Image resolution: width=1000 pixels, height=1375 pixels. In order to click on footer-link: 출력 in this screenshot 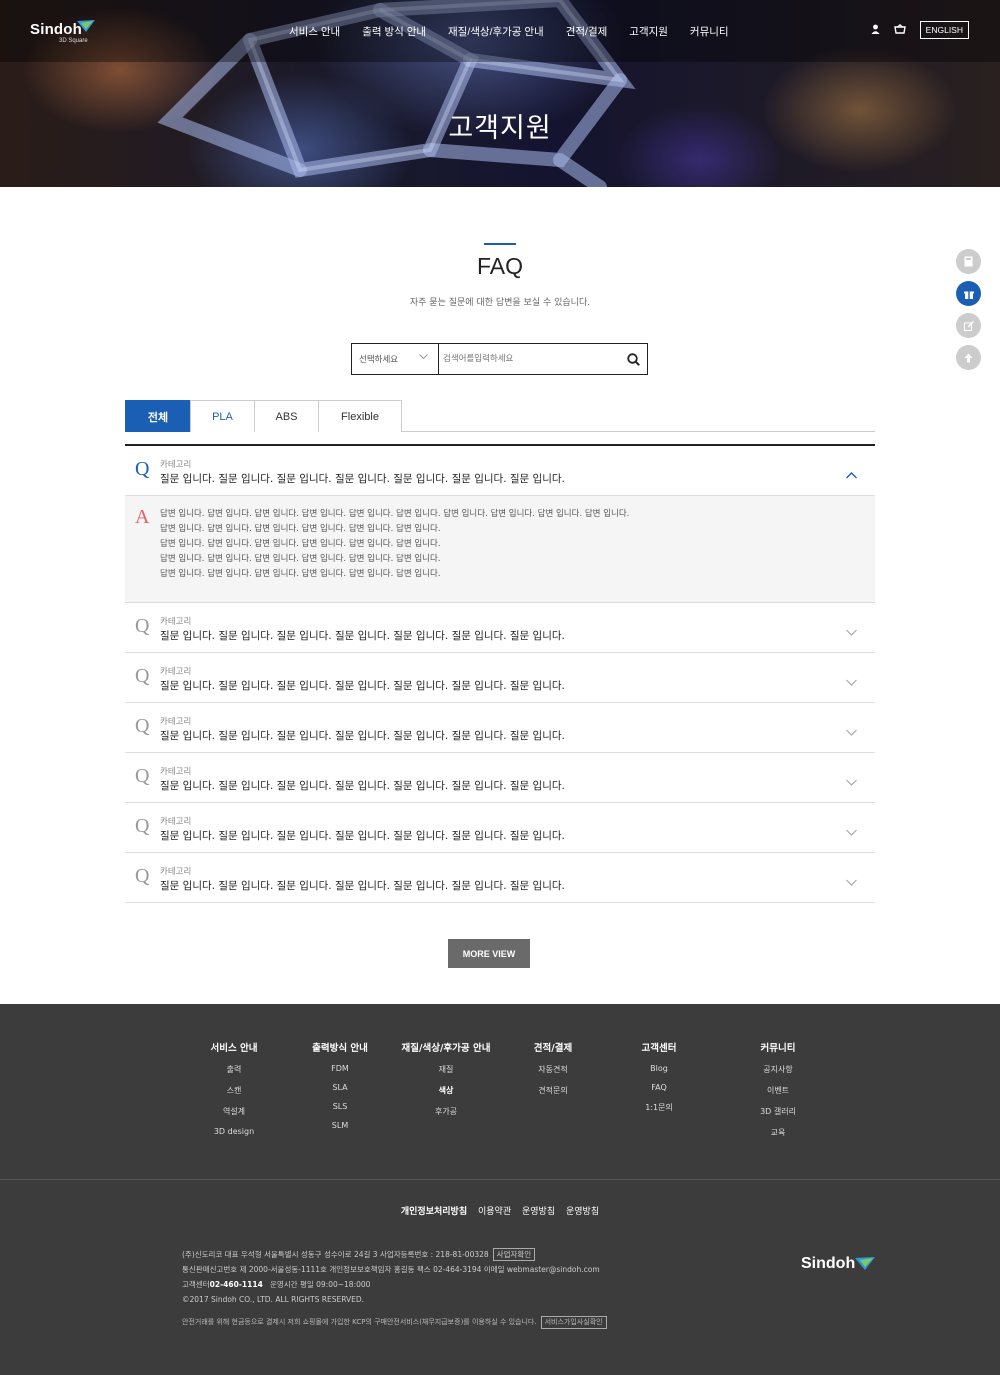, I will do `click(234, 1069)`.